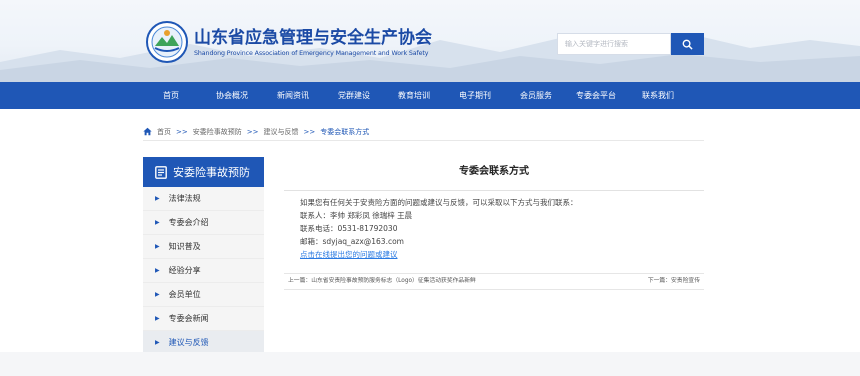  I want to click on sidebar-item-intro: ▶ 专委会介绍, so click(203, 223).